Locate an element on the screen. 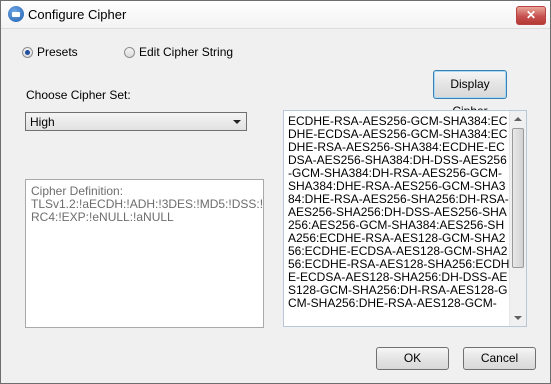  window-title: Configure Cipher is located at coordinates (77, 14).